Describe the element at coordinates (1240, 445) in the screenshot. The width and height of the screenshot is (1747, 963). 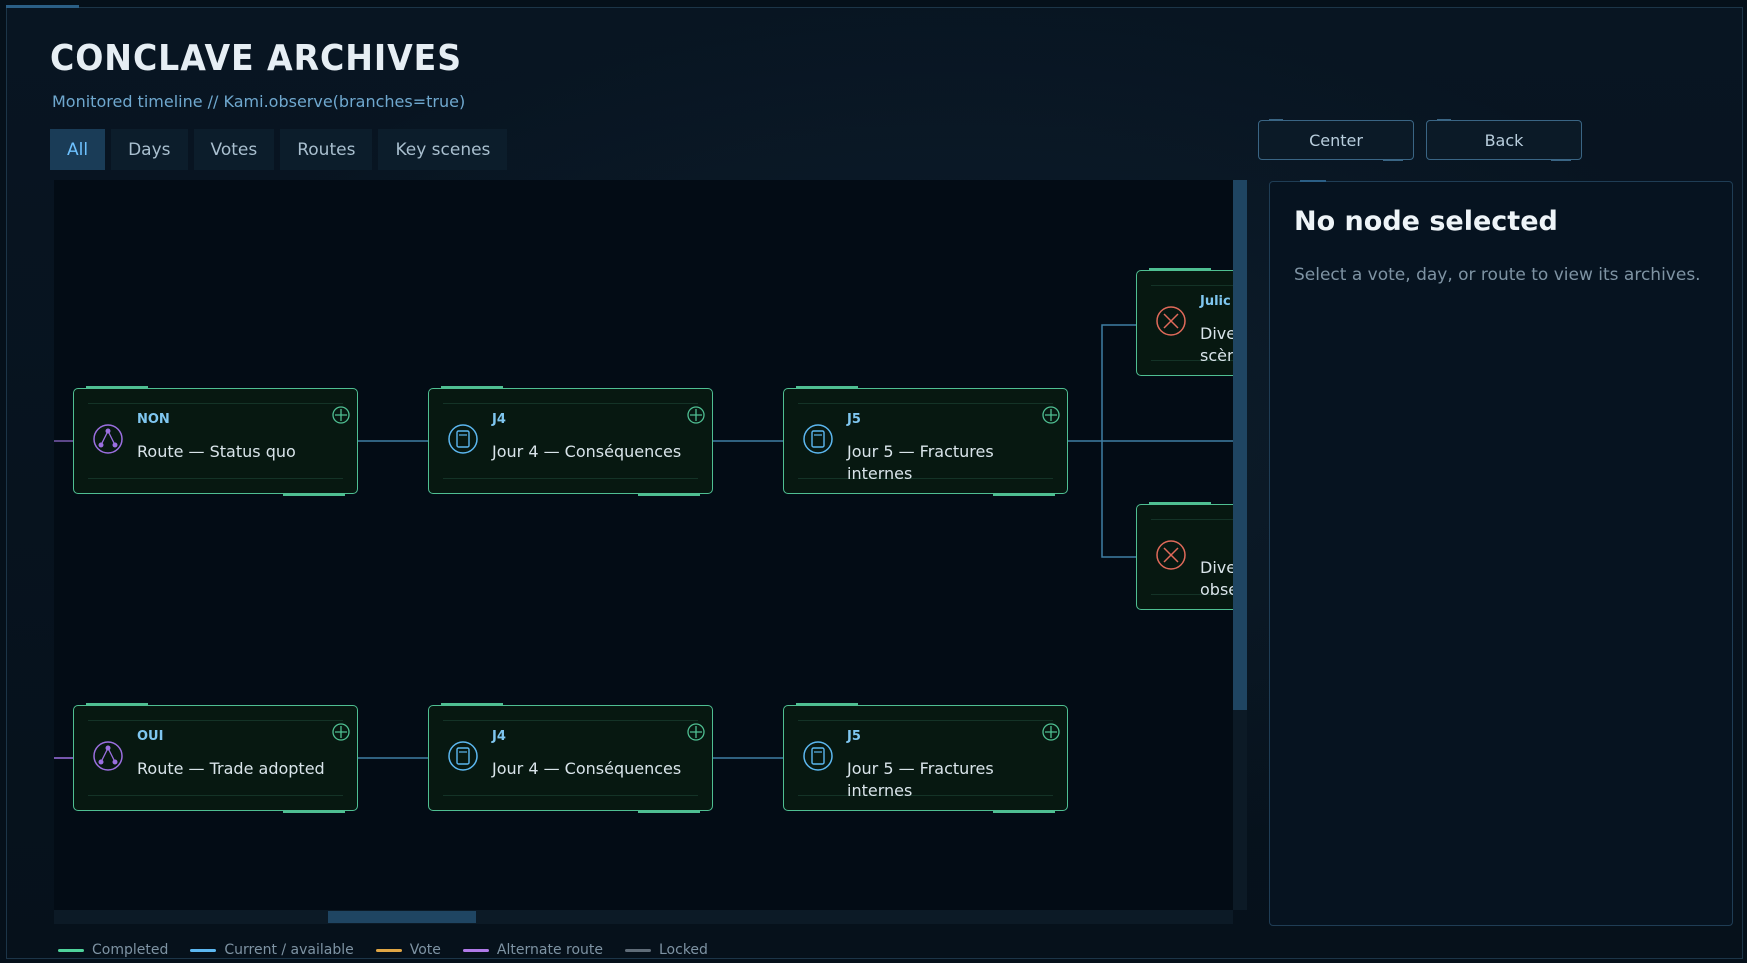
I see `vertical-scroll-thumb` at that location.